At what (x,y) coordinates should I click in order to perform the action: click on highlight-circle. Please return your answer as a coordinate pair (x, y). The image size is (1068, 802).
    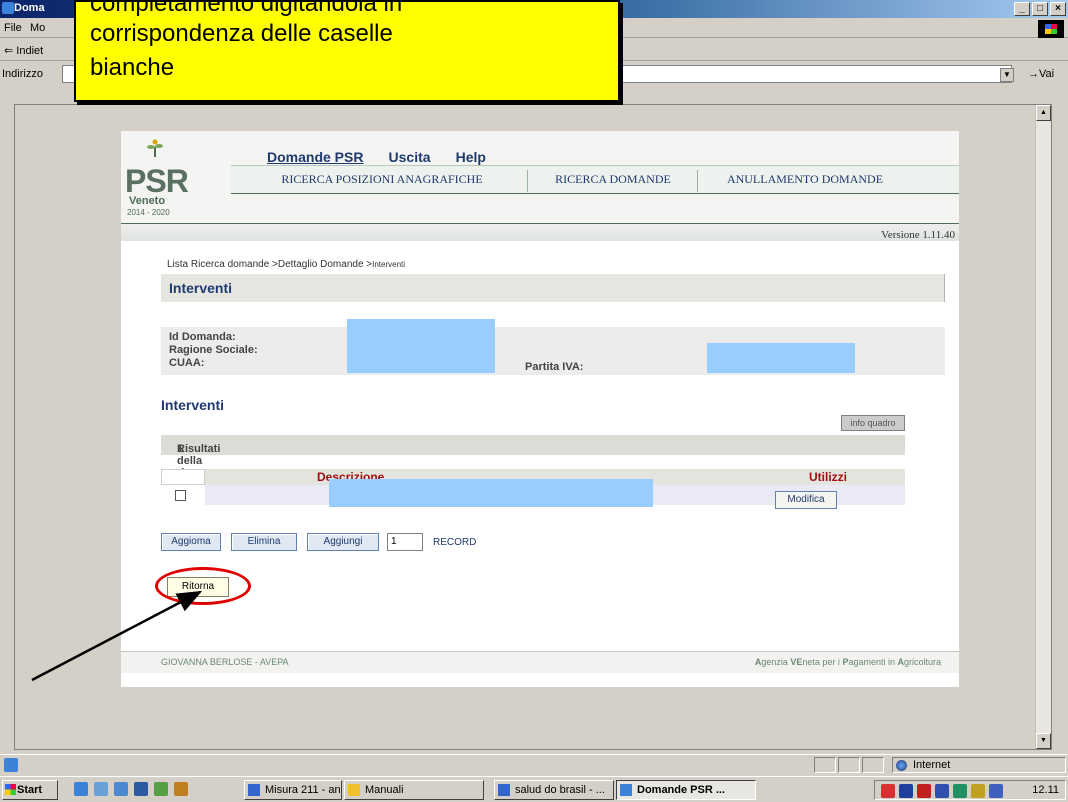
    Looking at the image, I should click on (203, 586).